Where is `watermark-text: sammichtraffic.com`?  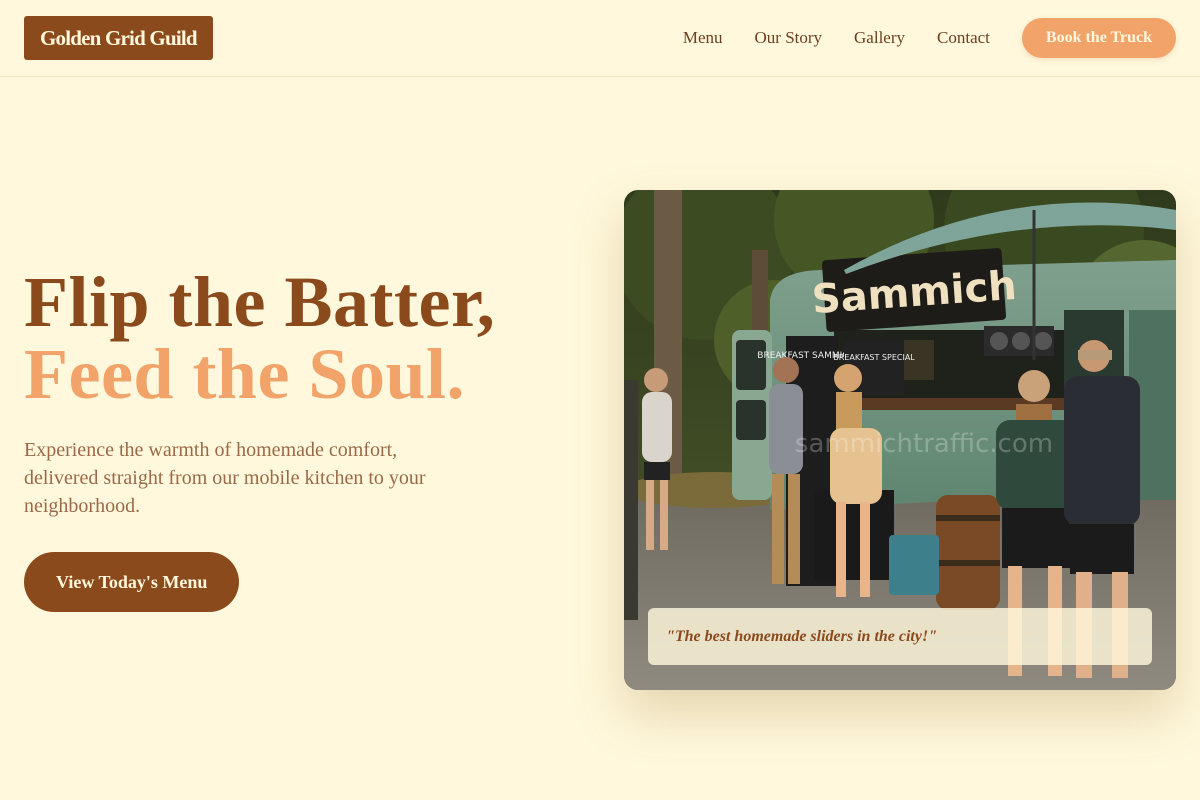
watermark-text: sammichtraffic.com is located at coordinates (924, 444).